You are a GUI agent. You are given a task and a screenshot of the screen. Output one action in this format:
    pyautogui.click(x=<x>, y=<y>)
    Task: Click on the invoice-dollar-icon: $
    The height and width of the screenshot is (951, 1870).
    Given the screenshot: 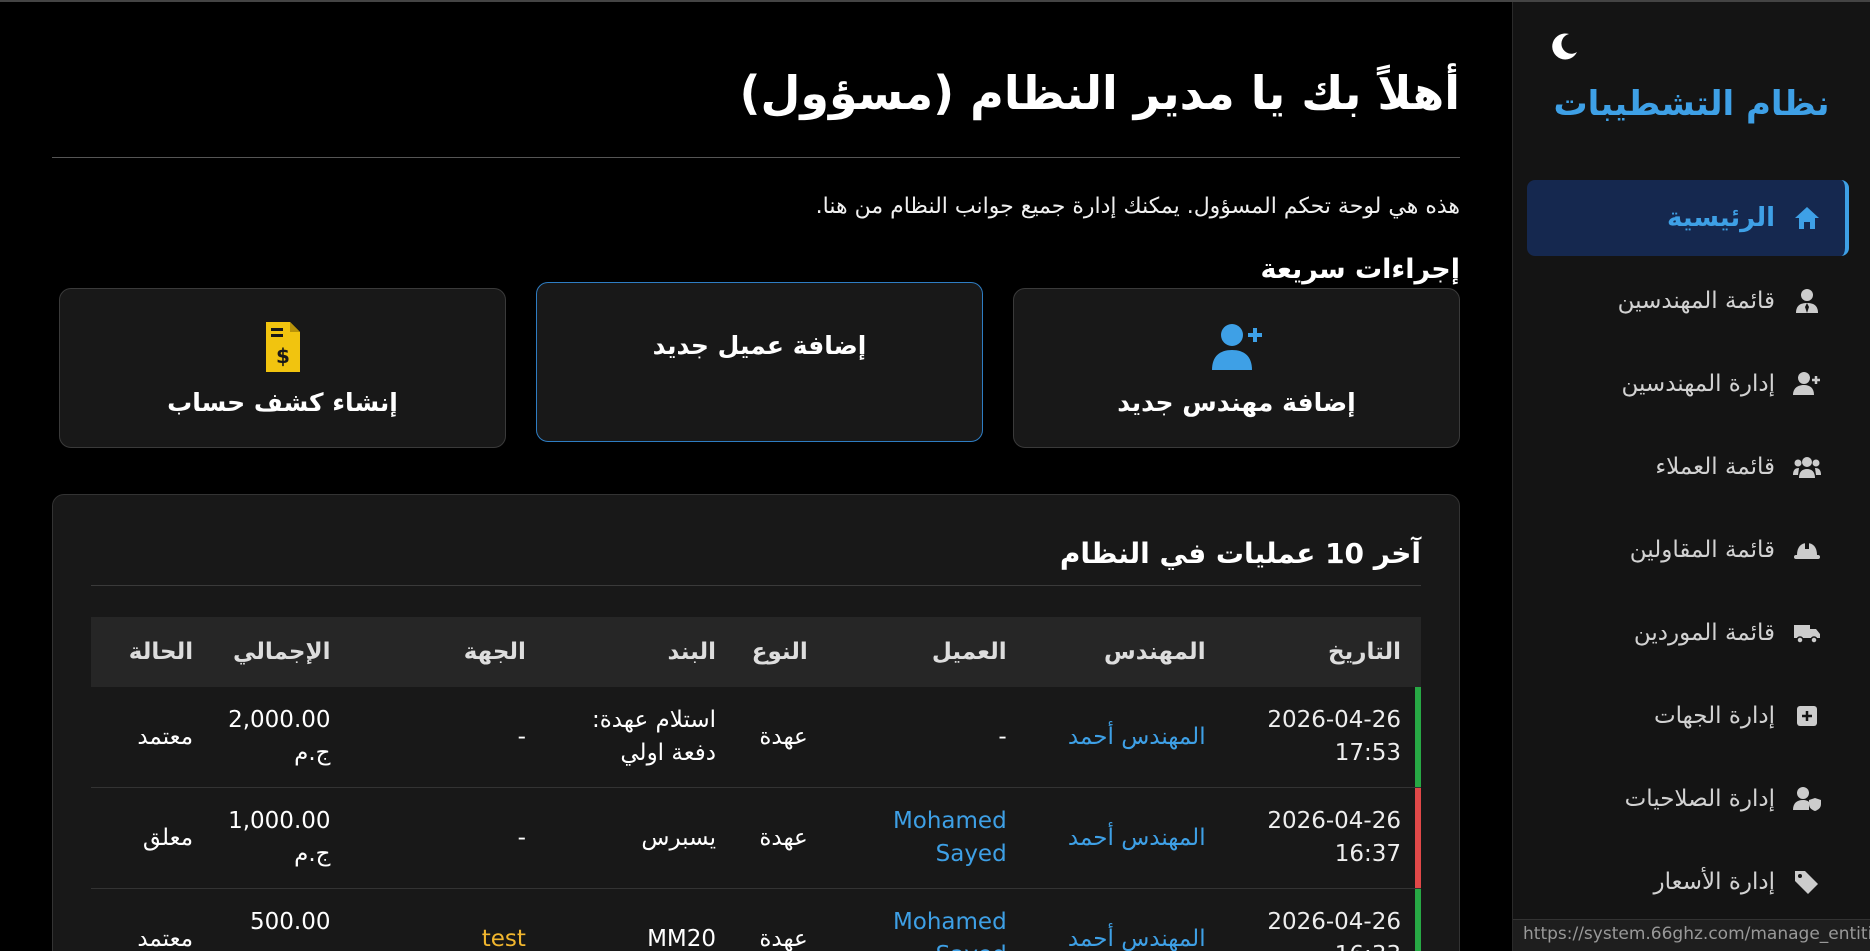 What is the action you would take?
    pyautogui.click(x=282, y=346)
    